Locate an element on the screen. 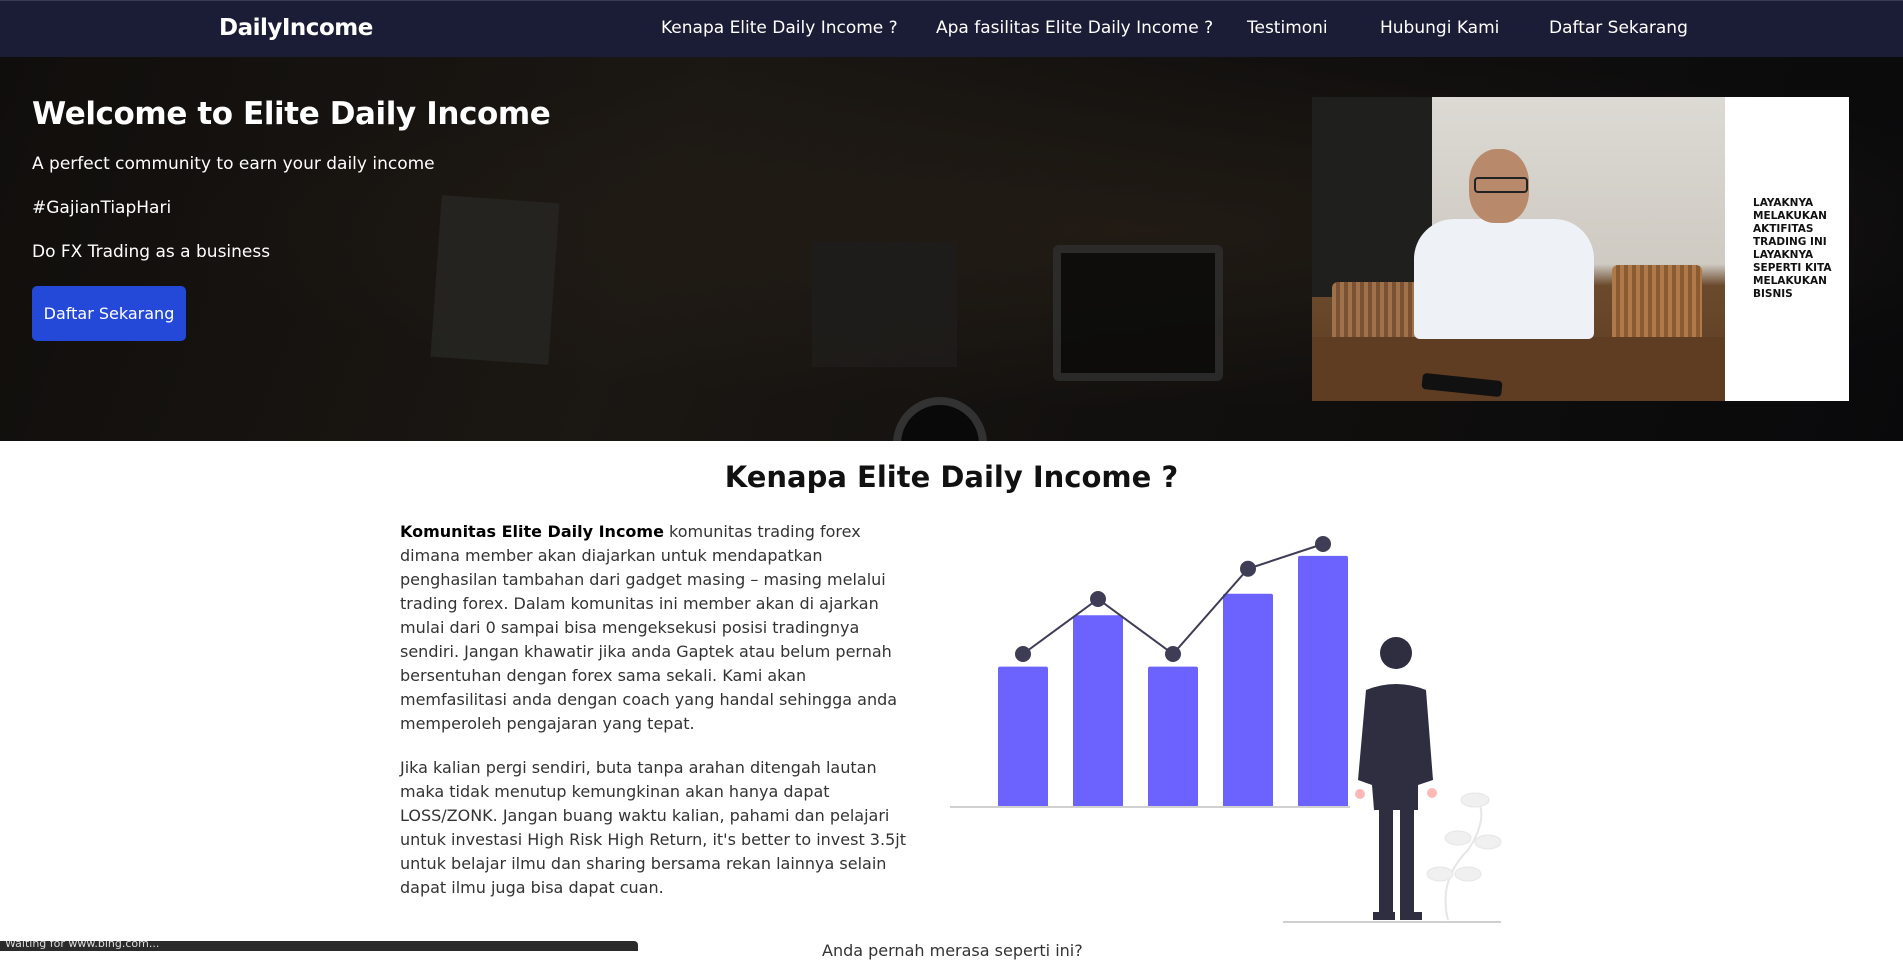  video-presenter-body is located at coordinates (1504, 279).